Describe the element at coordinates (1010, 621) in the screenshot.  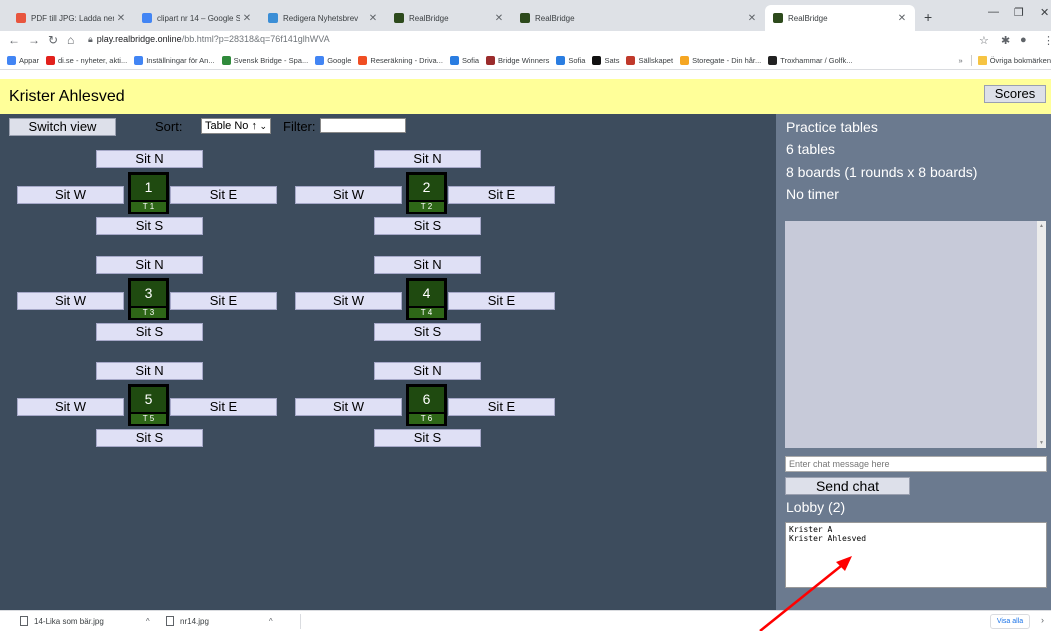
I see `show-all-button: Visa alla` at that location.